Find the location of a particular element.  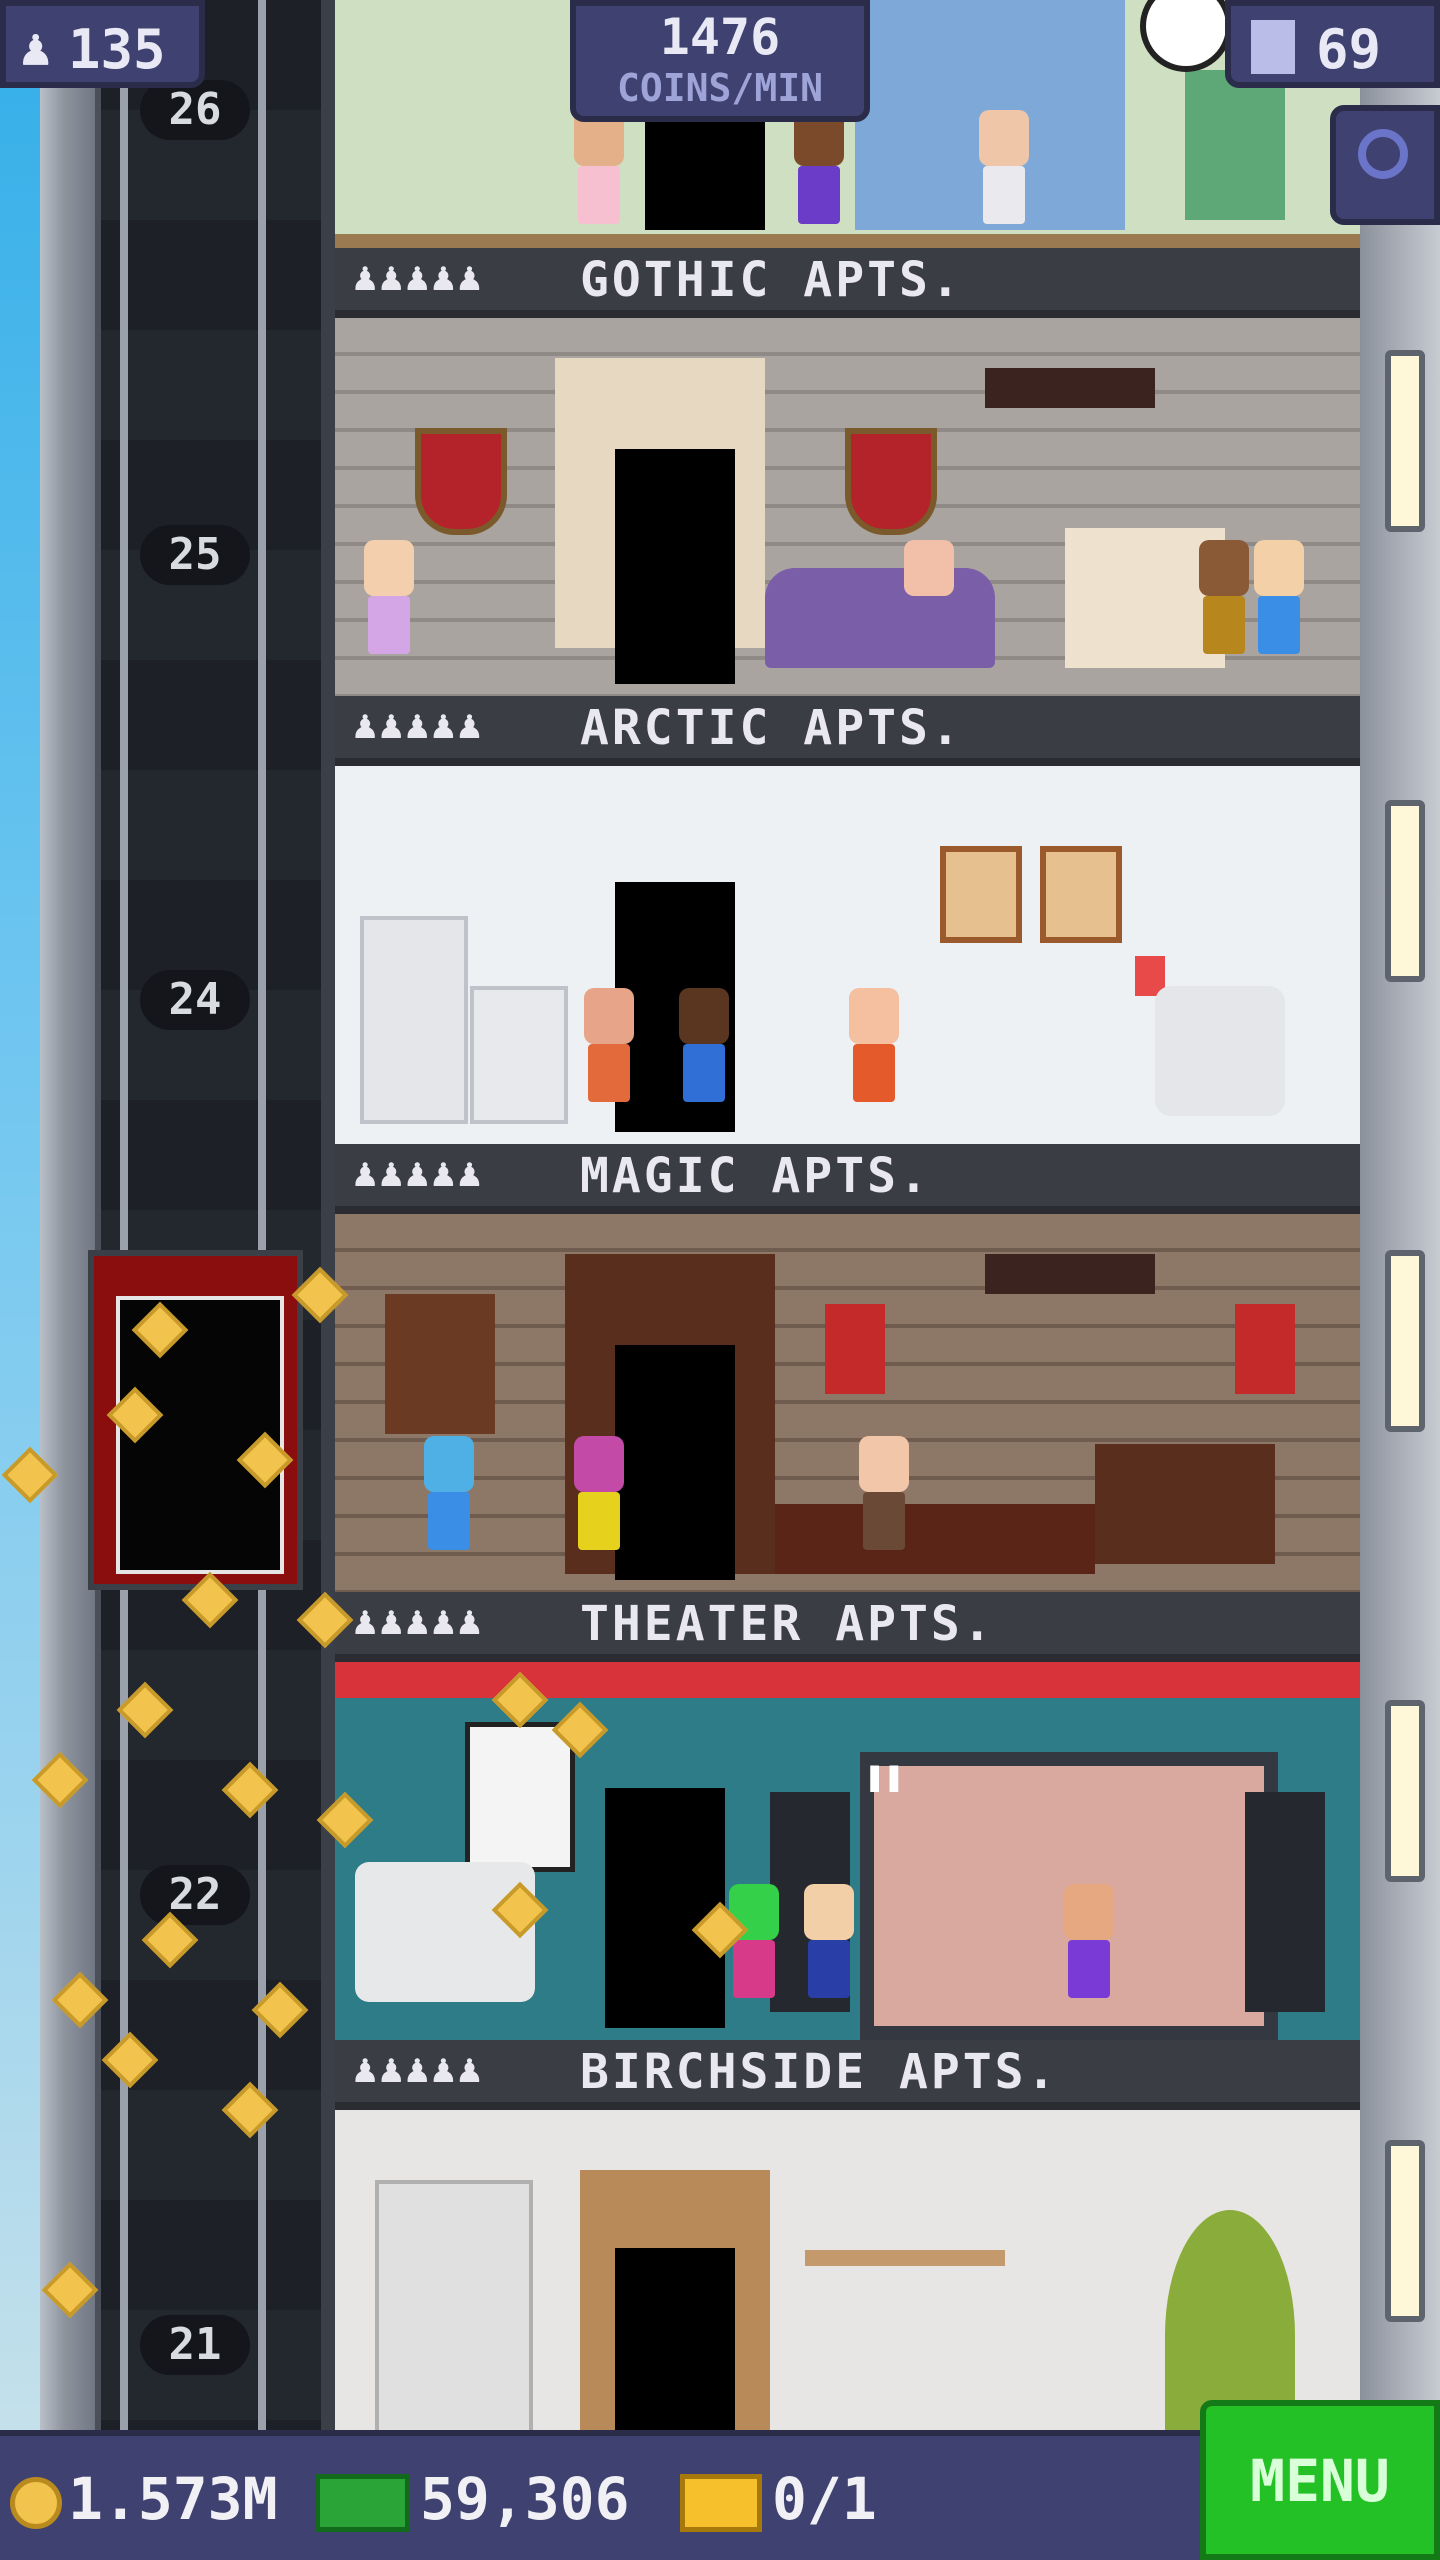

tickets-balance: 0/1 is located at coordinates (778, 2499).